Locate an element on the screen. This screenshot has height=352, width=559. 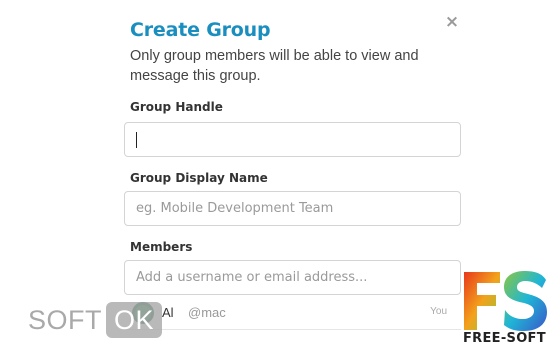
member-name: Al is located at coordinates (168, 312).